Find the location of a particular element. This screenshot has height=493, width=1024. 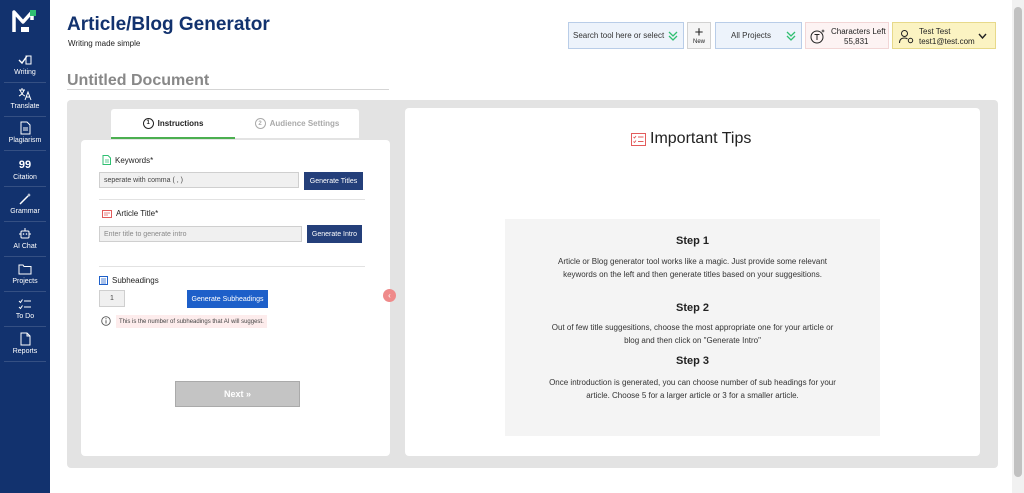

sidebar-item-label: Translate is located at coordinates (25, 106).